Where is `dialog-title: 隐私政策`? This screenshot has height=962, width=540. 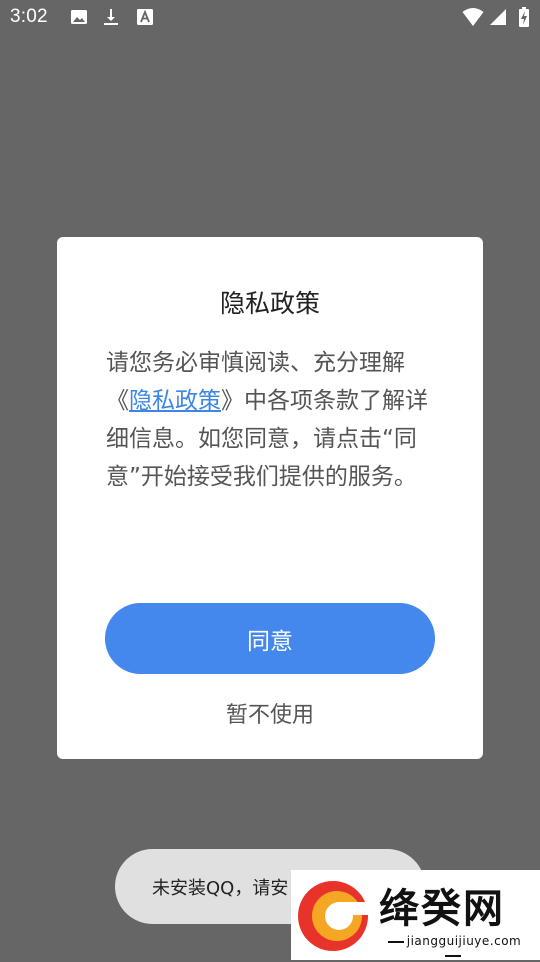 dialog-title: 隐私政策 is located at coordinates (269, 303).